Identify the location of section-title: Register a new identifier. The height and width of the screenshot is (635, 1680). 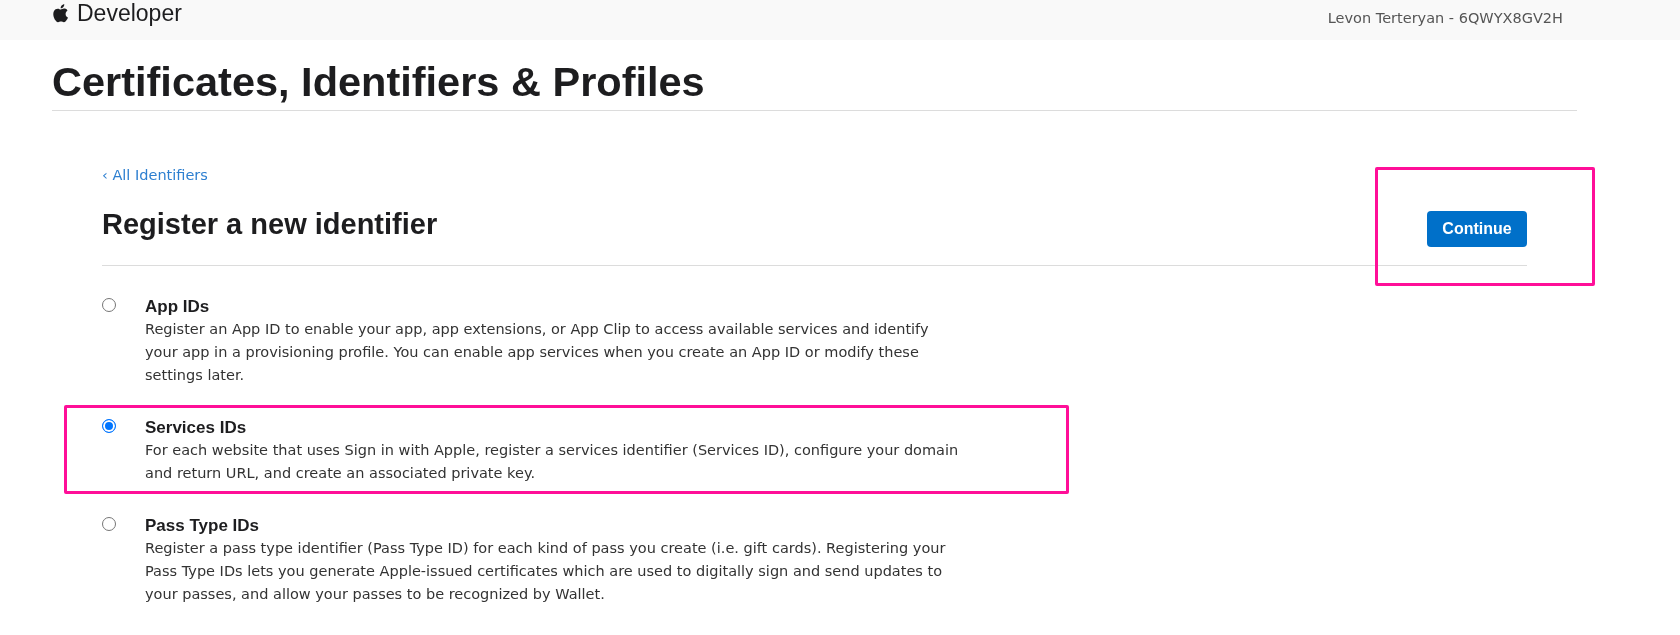
(270, 224).